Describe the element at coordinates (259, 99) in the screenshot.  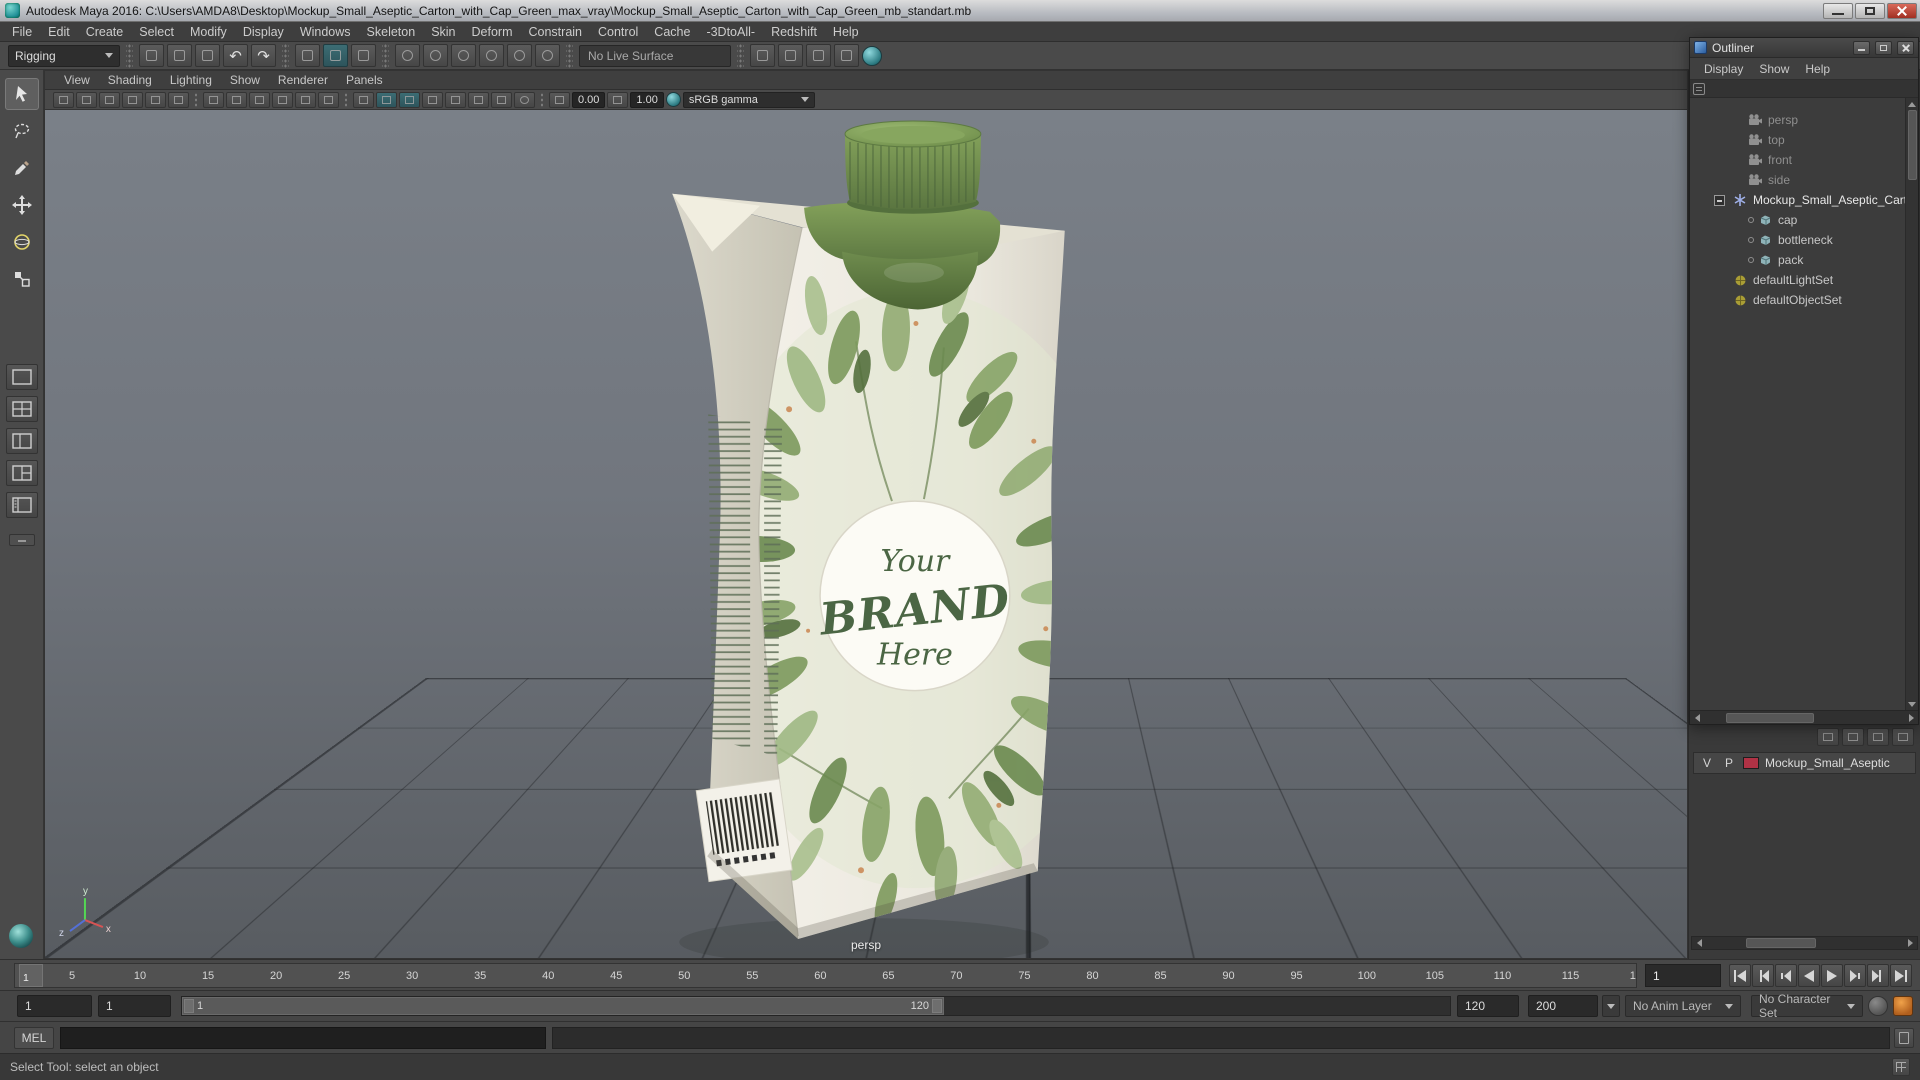
I see `gate-mask-toggle` at that location.